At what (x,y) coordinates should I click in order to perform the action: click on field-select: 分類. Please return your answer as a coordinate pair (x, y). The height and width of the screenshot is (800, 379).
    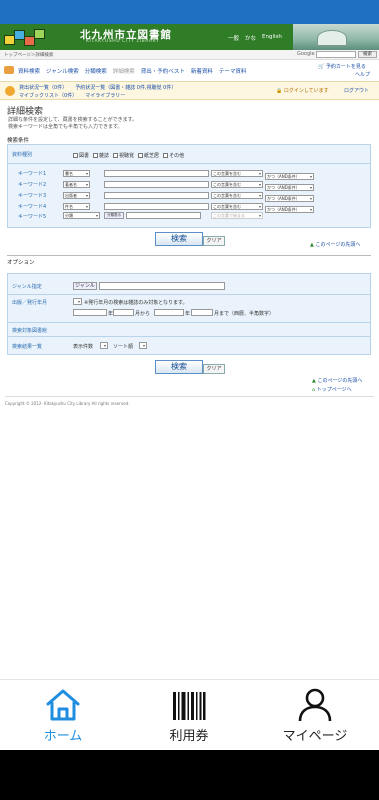
    Looking at the image, I should click on (81, 215).